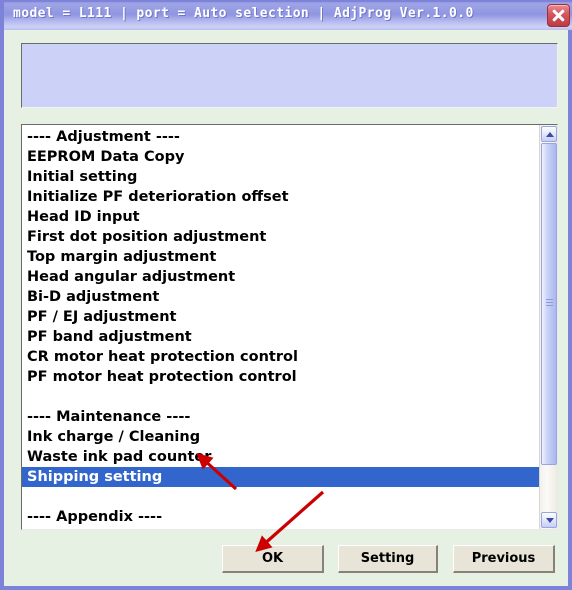 This screenshot has height=590, width=572. What do you see at coordinates (504, 559) in the screenshot?
I see `previous-button: Previous` at bounding box center [504, 559].